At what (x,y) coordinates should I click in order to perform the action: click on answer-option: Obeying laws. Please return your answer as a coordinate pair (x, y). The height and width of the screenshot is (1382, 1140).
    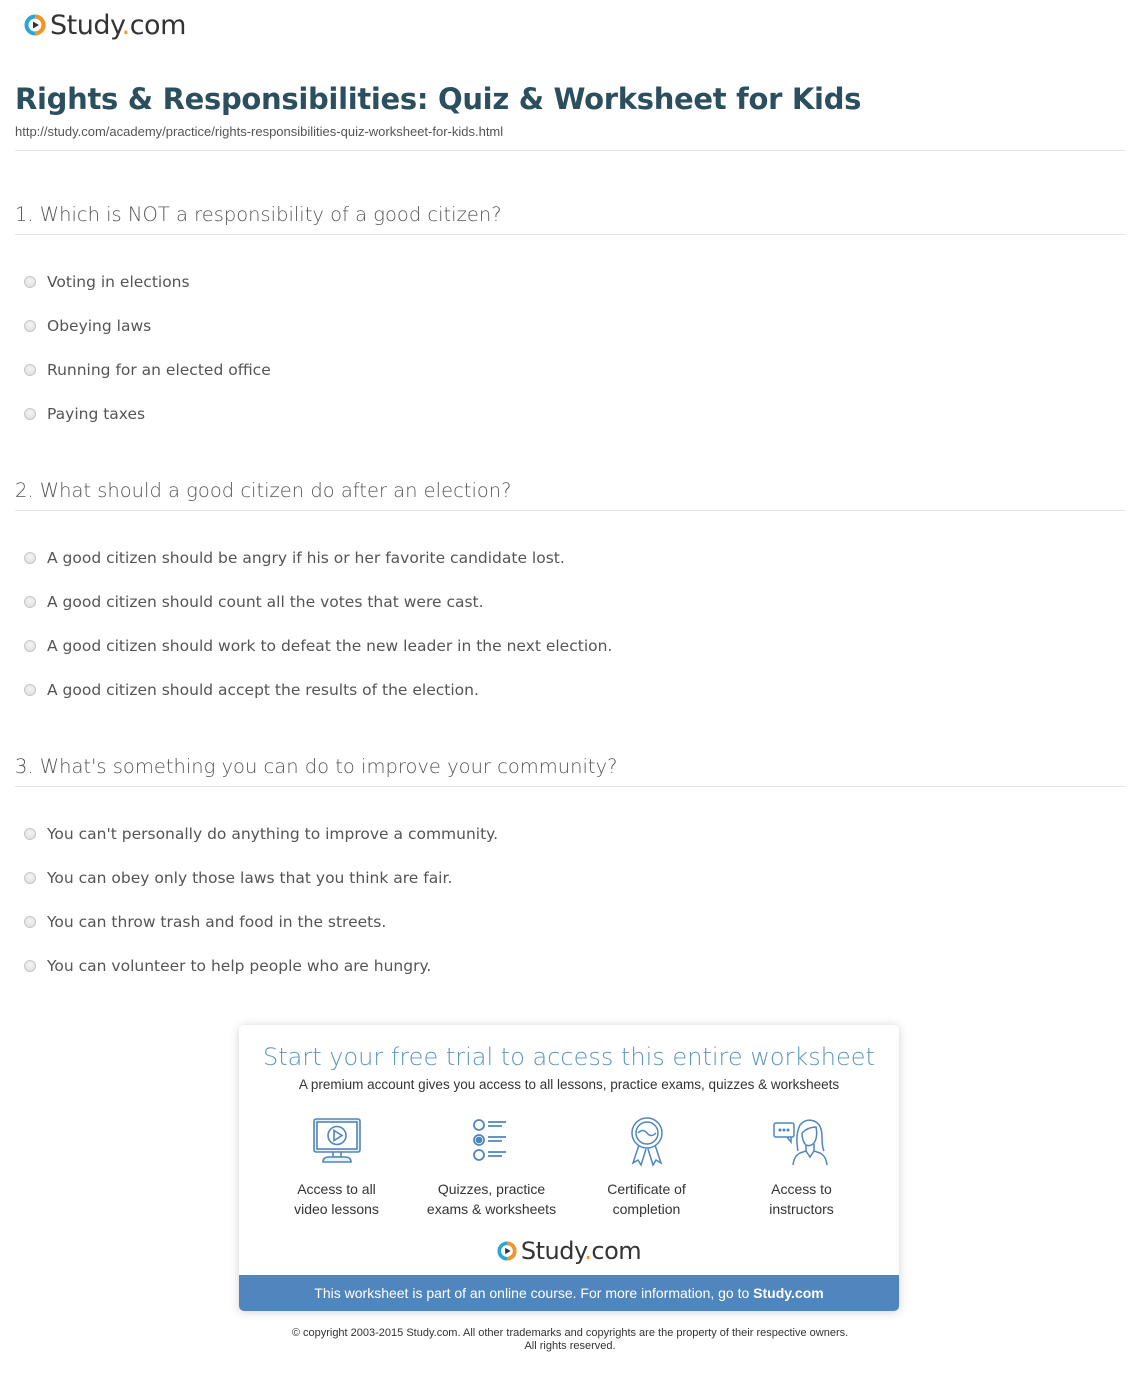
    Looking at the image, I should click on (570, 326).